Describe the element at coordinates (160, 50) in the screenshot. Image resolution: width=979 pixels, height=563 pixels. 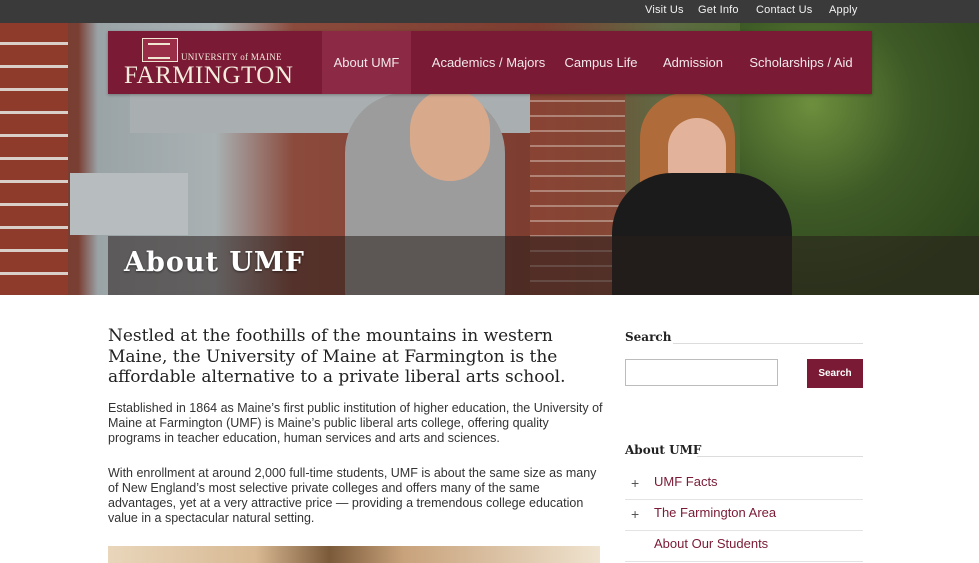
I see `crest-icon` at that location.